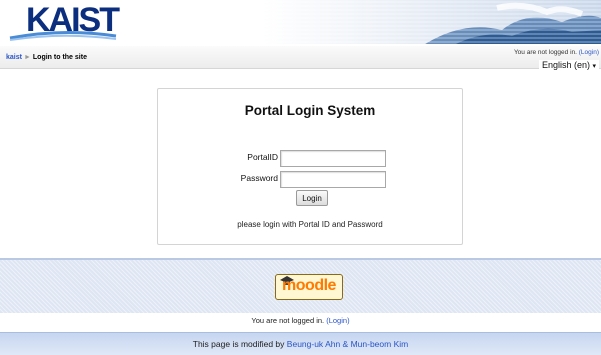 The image size is (601, 355). I want to click on password-input, so click(333, 179).